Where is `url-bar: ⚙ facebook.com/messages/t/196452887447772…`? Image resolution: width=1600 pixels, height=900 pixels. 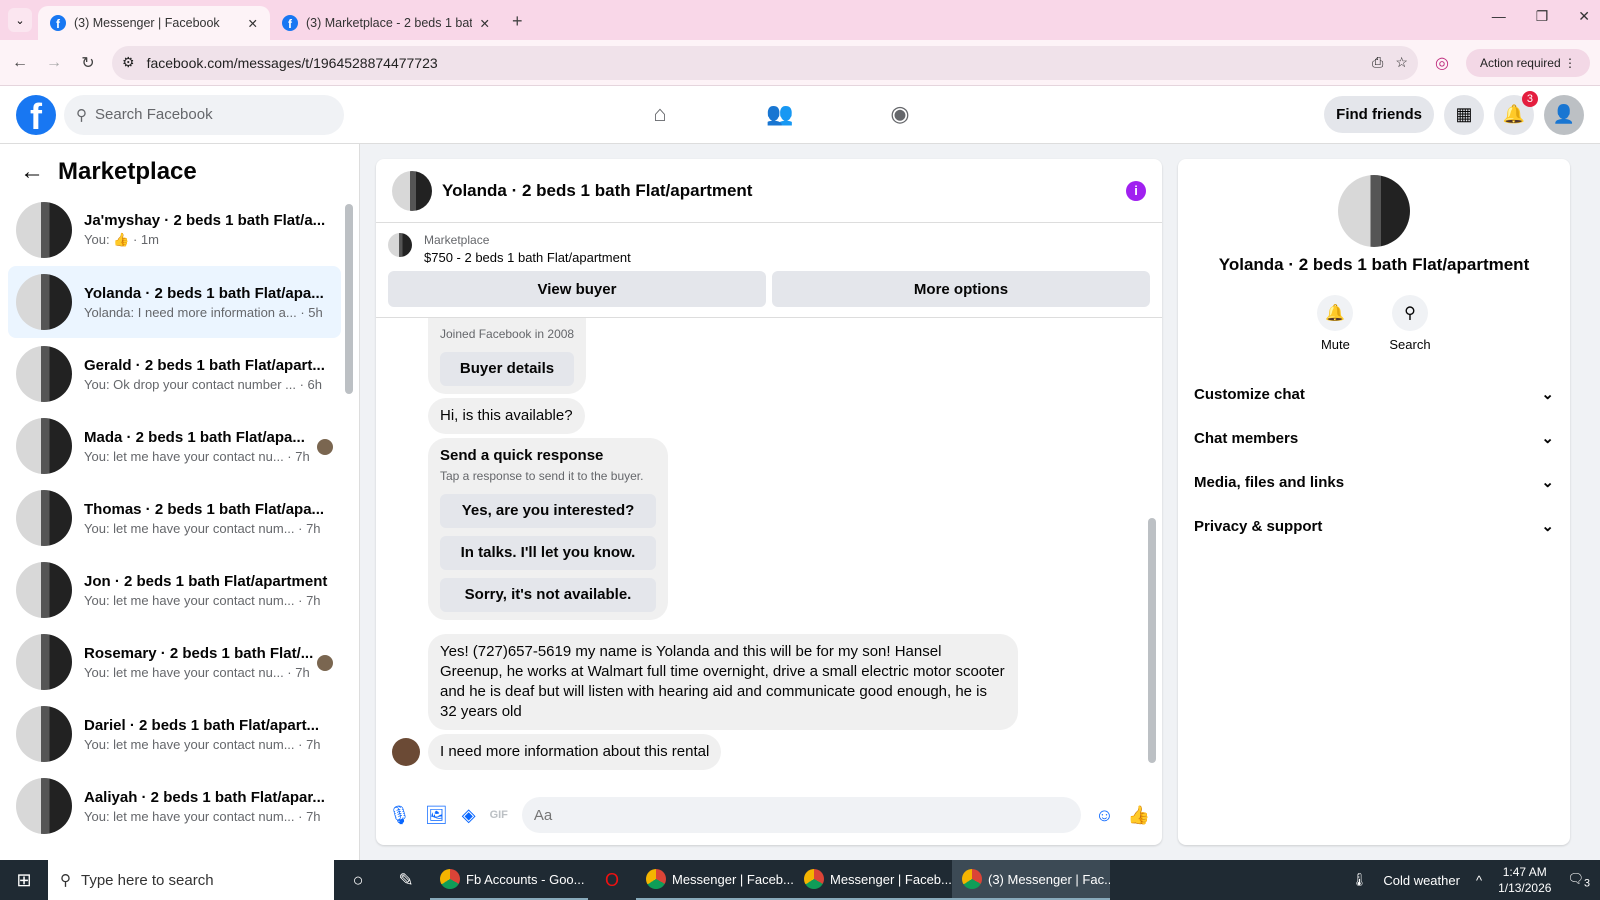 url-bar: ⚙ facebook.com/messages/t/196452887447772… is located at coordinates (765, 62).